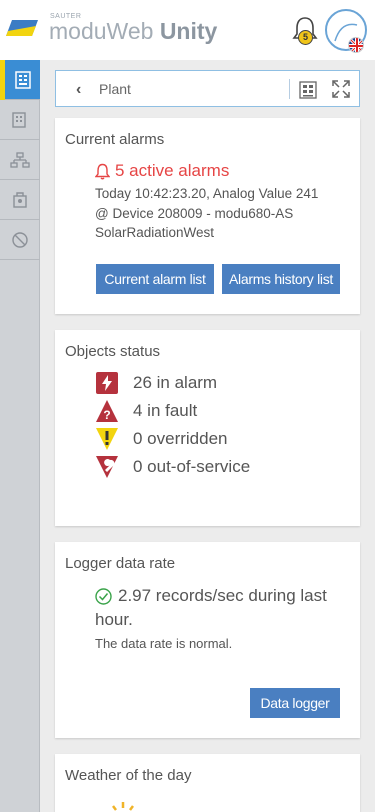  I want to click on fault-question-icon: ?, so click(107, 411).